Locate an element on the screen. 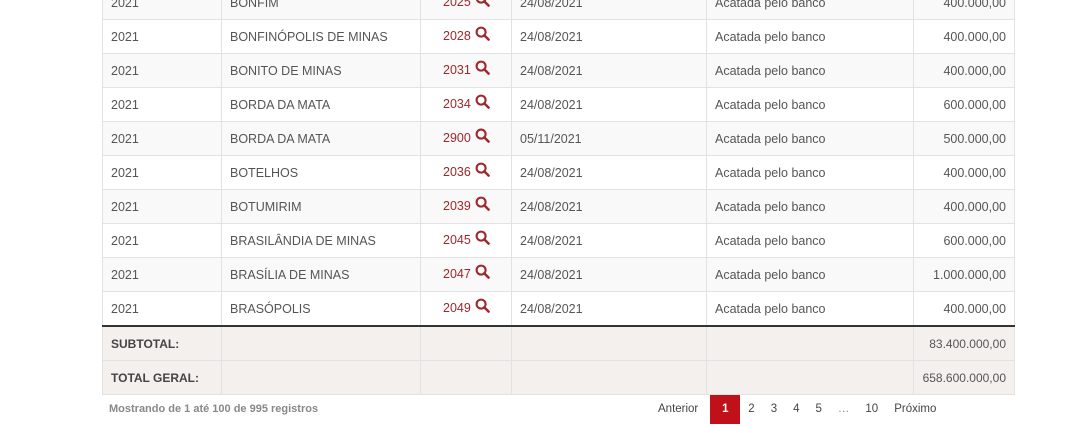 The image size is (1082, 433). code-link: 2028 is located at coordinates (457, 36).